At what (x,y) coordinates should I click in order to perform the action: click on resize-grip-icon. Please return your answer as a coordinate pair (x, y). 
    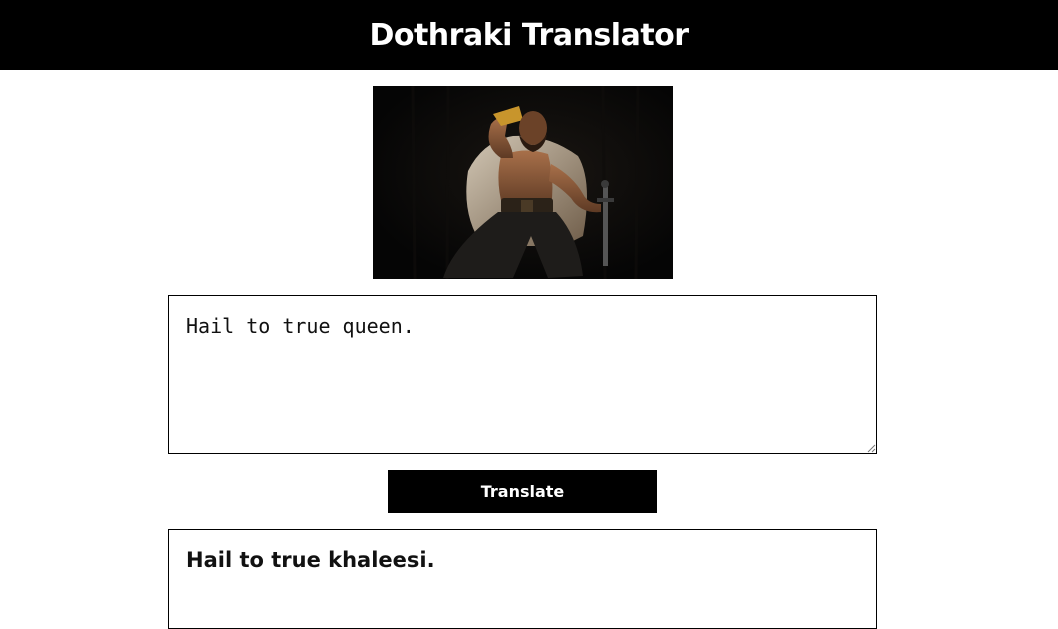
    Looking at the image, I should click on (871, 448).